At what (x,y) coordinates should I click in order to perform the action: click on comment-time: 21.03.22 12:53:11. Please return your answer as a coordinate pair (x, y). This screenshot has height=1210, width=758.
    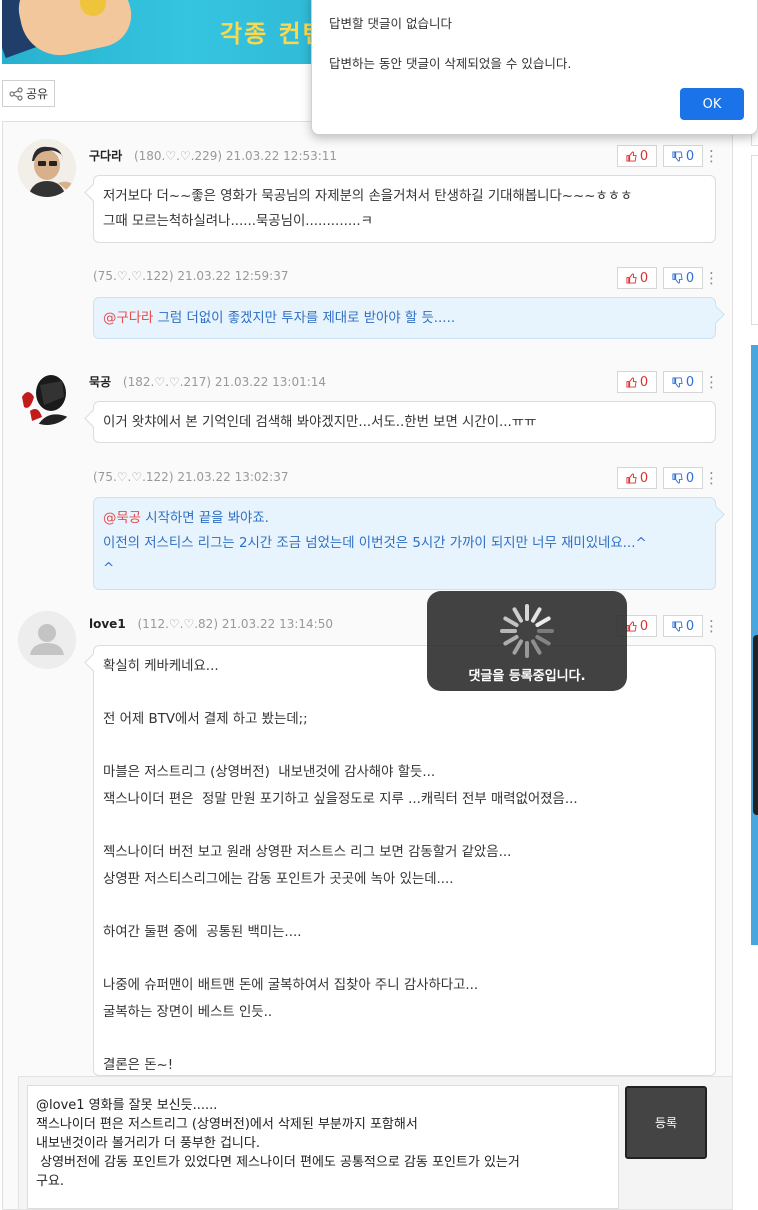
    Looking at the image, I should click on (281, 156).